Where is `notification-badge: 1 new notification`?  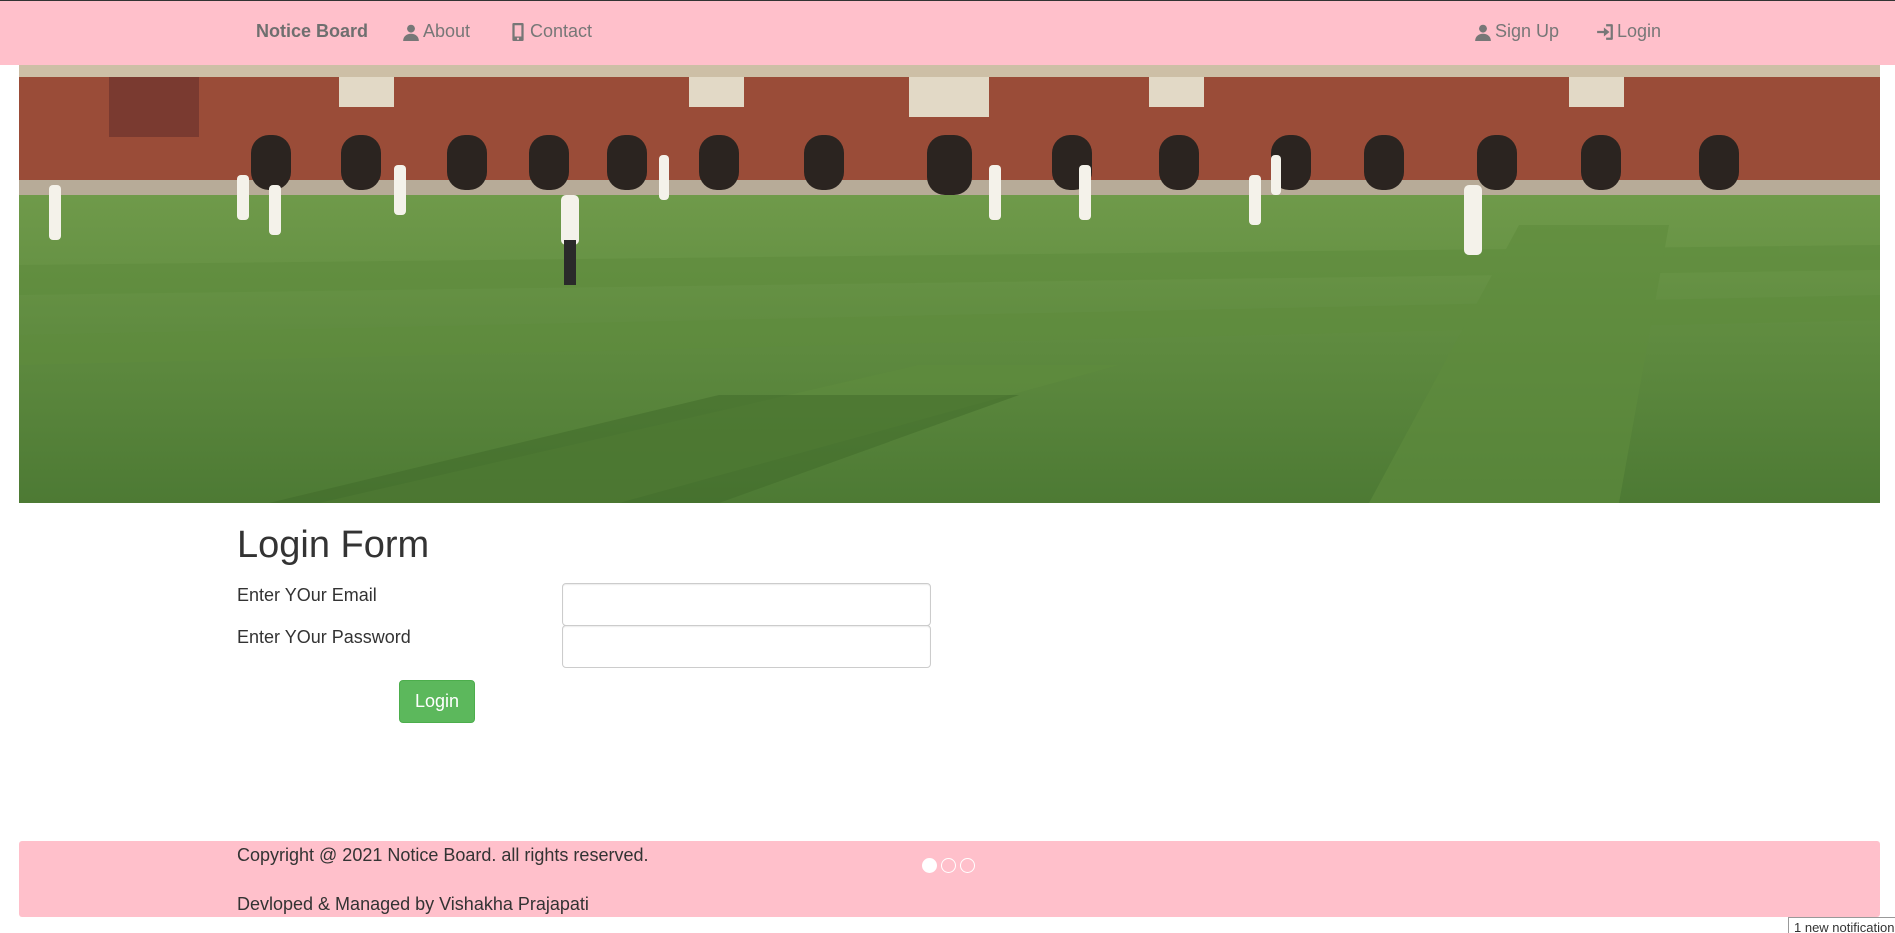 notification-badge: 1 new notification is located at coordinates (1841, 925).